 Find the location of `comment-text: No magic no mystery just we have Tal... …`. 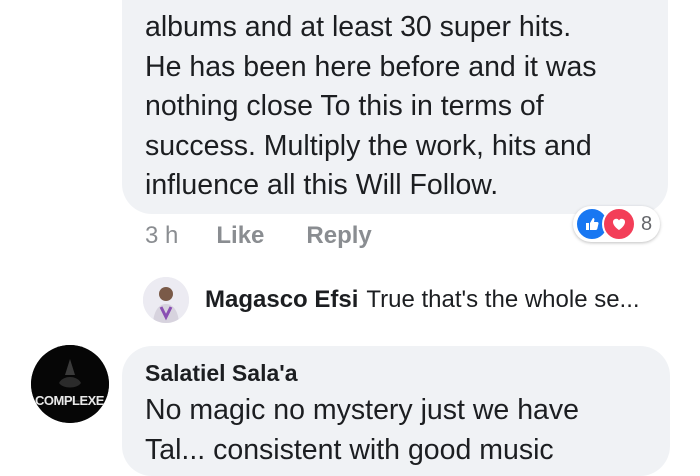

comment-text: No magic no mystery just we have Tal... … is located at coordinates (362, 430).